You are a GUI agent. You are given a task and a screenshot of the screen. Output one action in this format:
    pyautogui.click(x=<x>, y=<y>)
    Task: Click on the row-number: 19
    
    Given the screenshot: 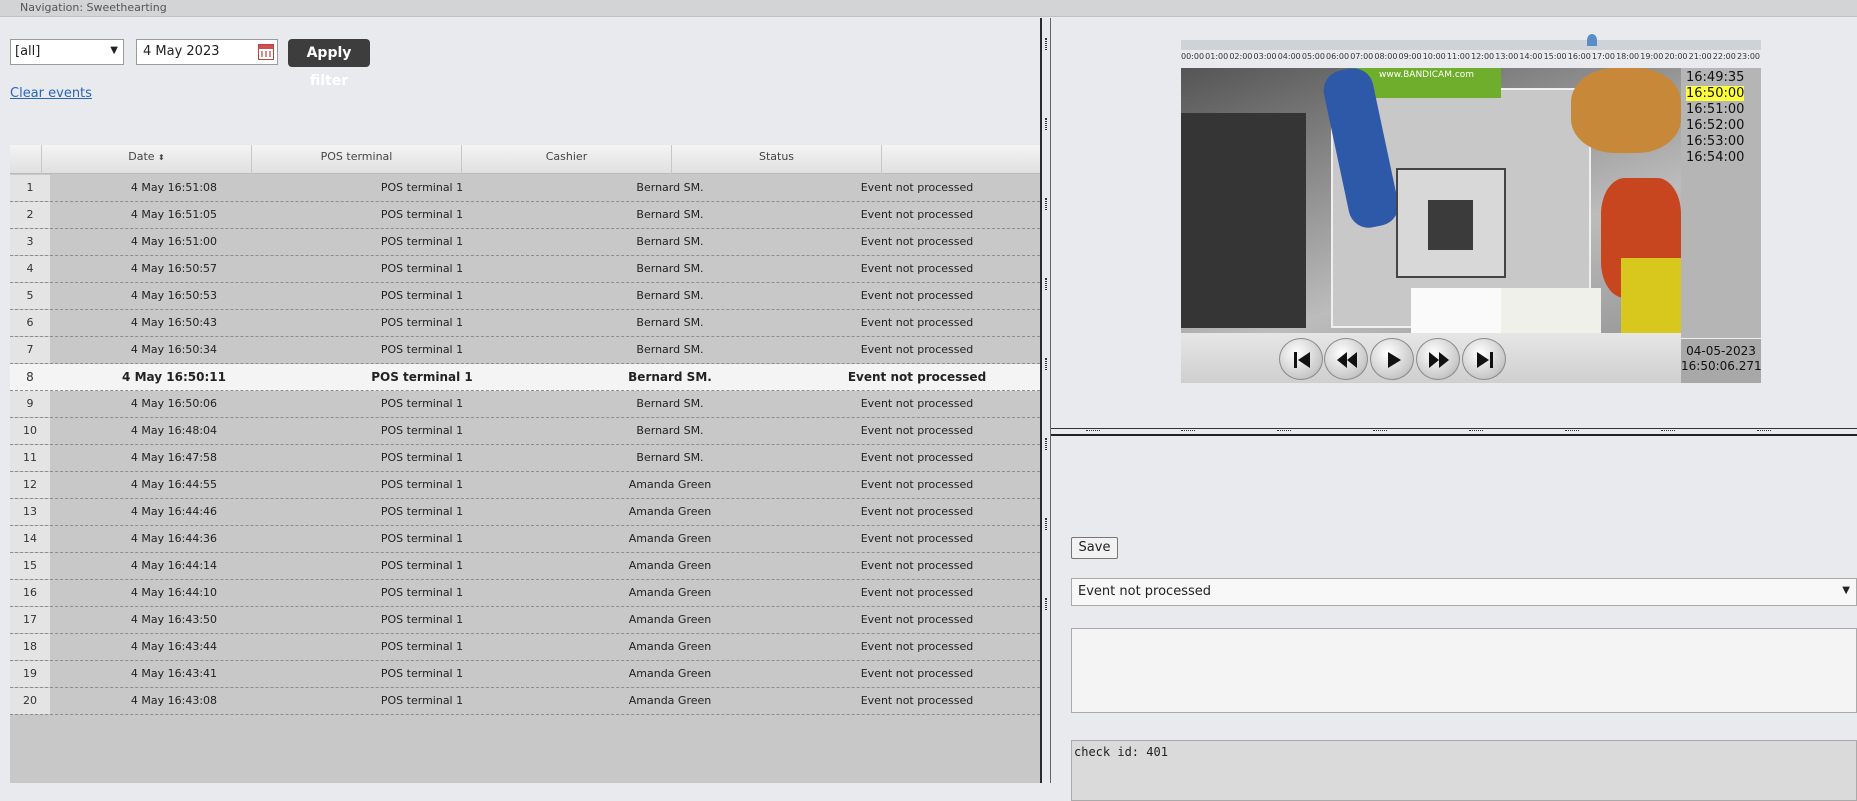 What is the action you would take?
    pyautogui.click(x=30, y=674)
    